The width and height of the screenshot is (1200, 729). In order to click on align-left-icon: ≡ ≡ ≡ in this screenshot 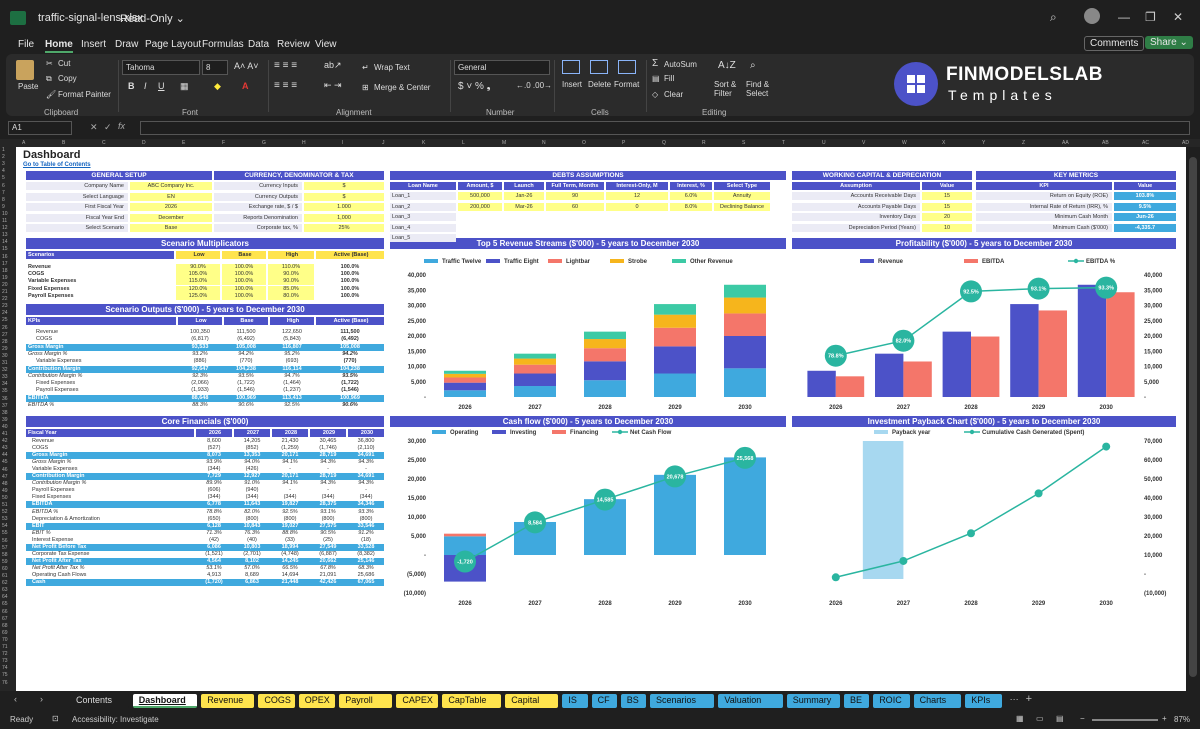, I will do `click(285, 85)`.